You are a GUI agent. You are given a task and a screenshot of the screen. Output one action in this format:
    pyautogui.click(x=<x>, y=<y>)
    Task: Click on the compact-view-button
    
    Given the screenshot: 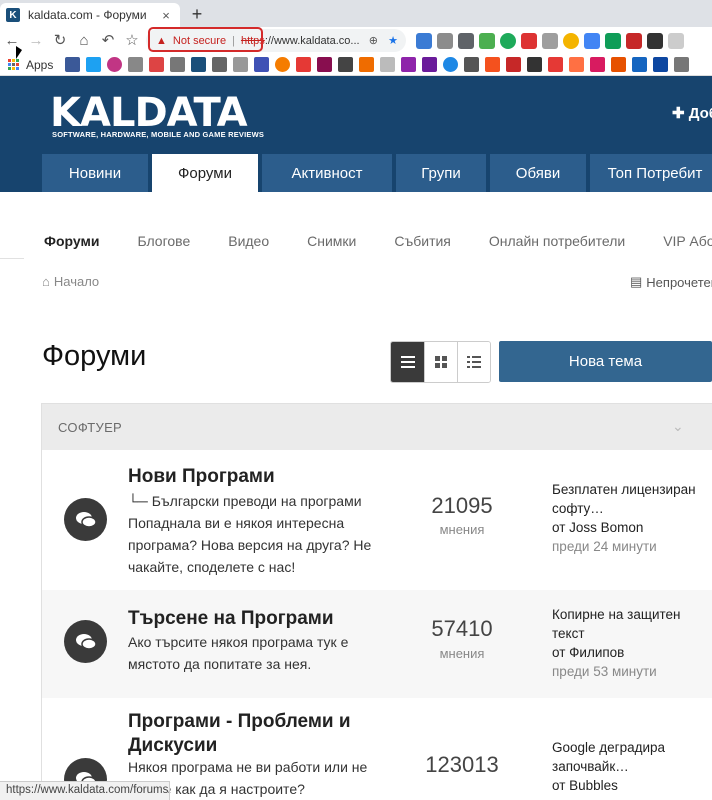 What is the action you would take?
    pyautogui.click(x=473, y=362)
    